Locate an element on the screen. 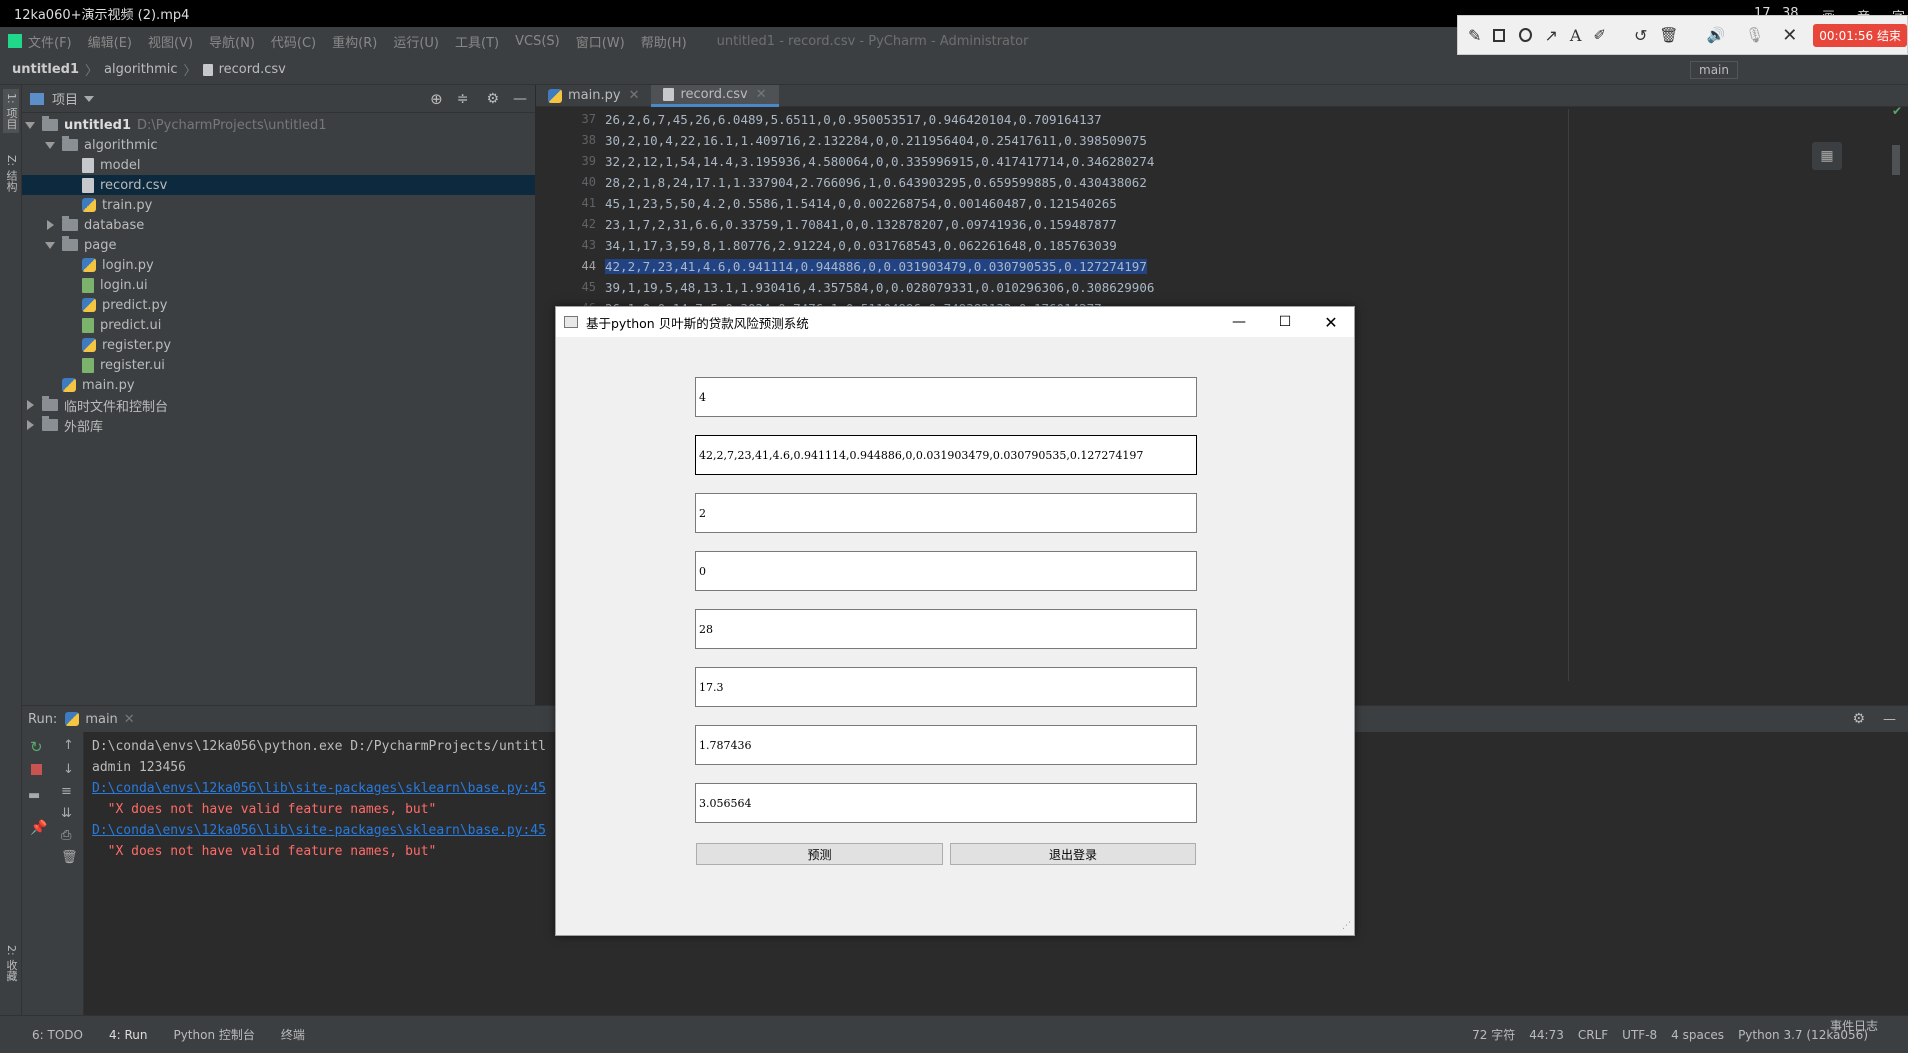 Image resolution: width=1908 pixels, height=1053 pixels. menu-item: 文件(F) is located at coordinates (50, 41).